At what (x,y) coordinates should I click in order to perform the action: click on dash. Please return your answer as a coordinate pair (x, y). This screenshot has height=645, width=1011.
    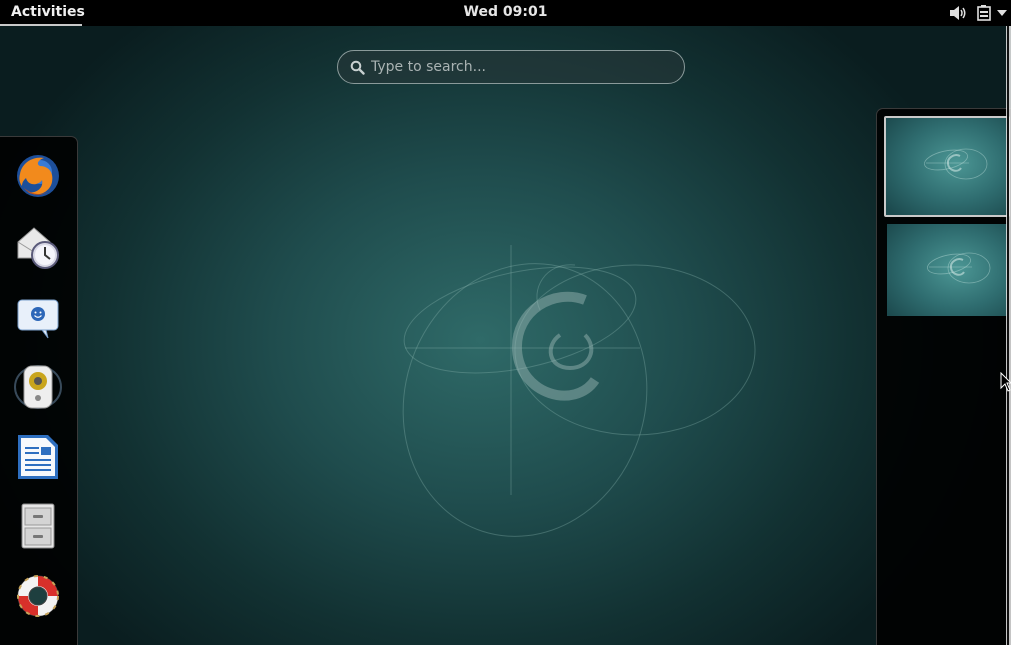
    Looking at the image, I should click on (39, 390).